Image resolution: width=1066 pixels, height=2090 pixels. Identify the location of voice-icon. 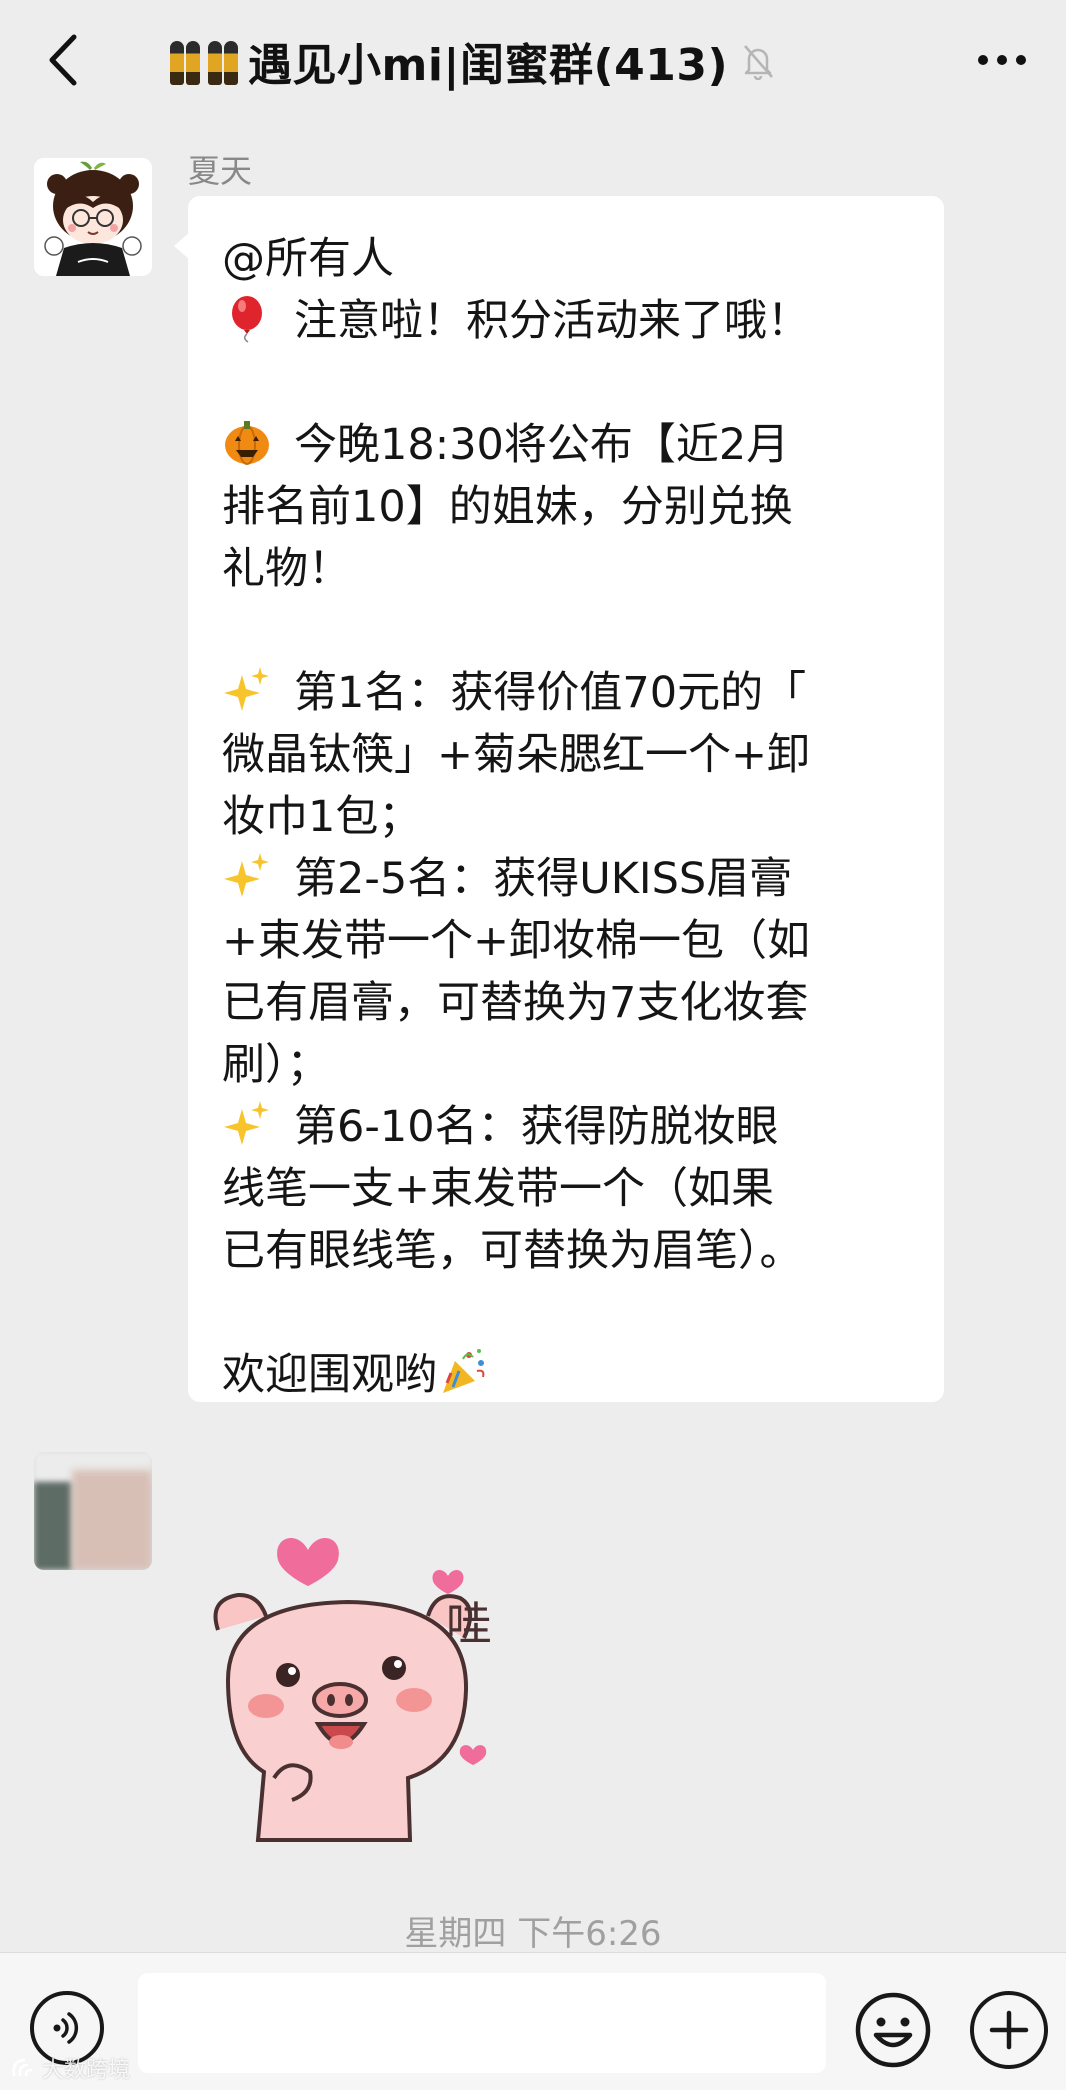
(66, 2028).